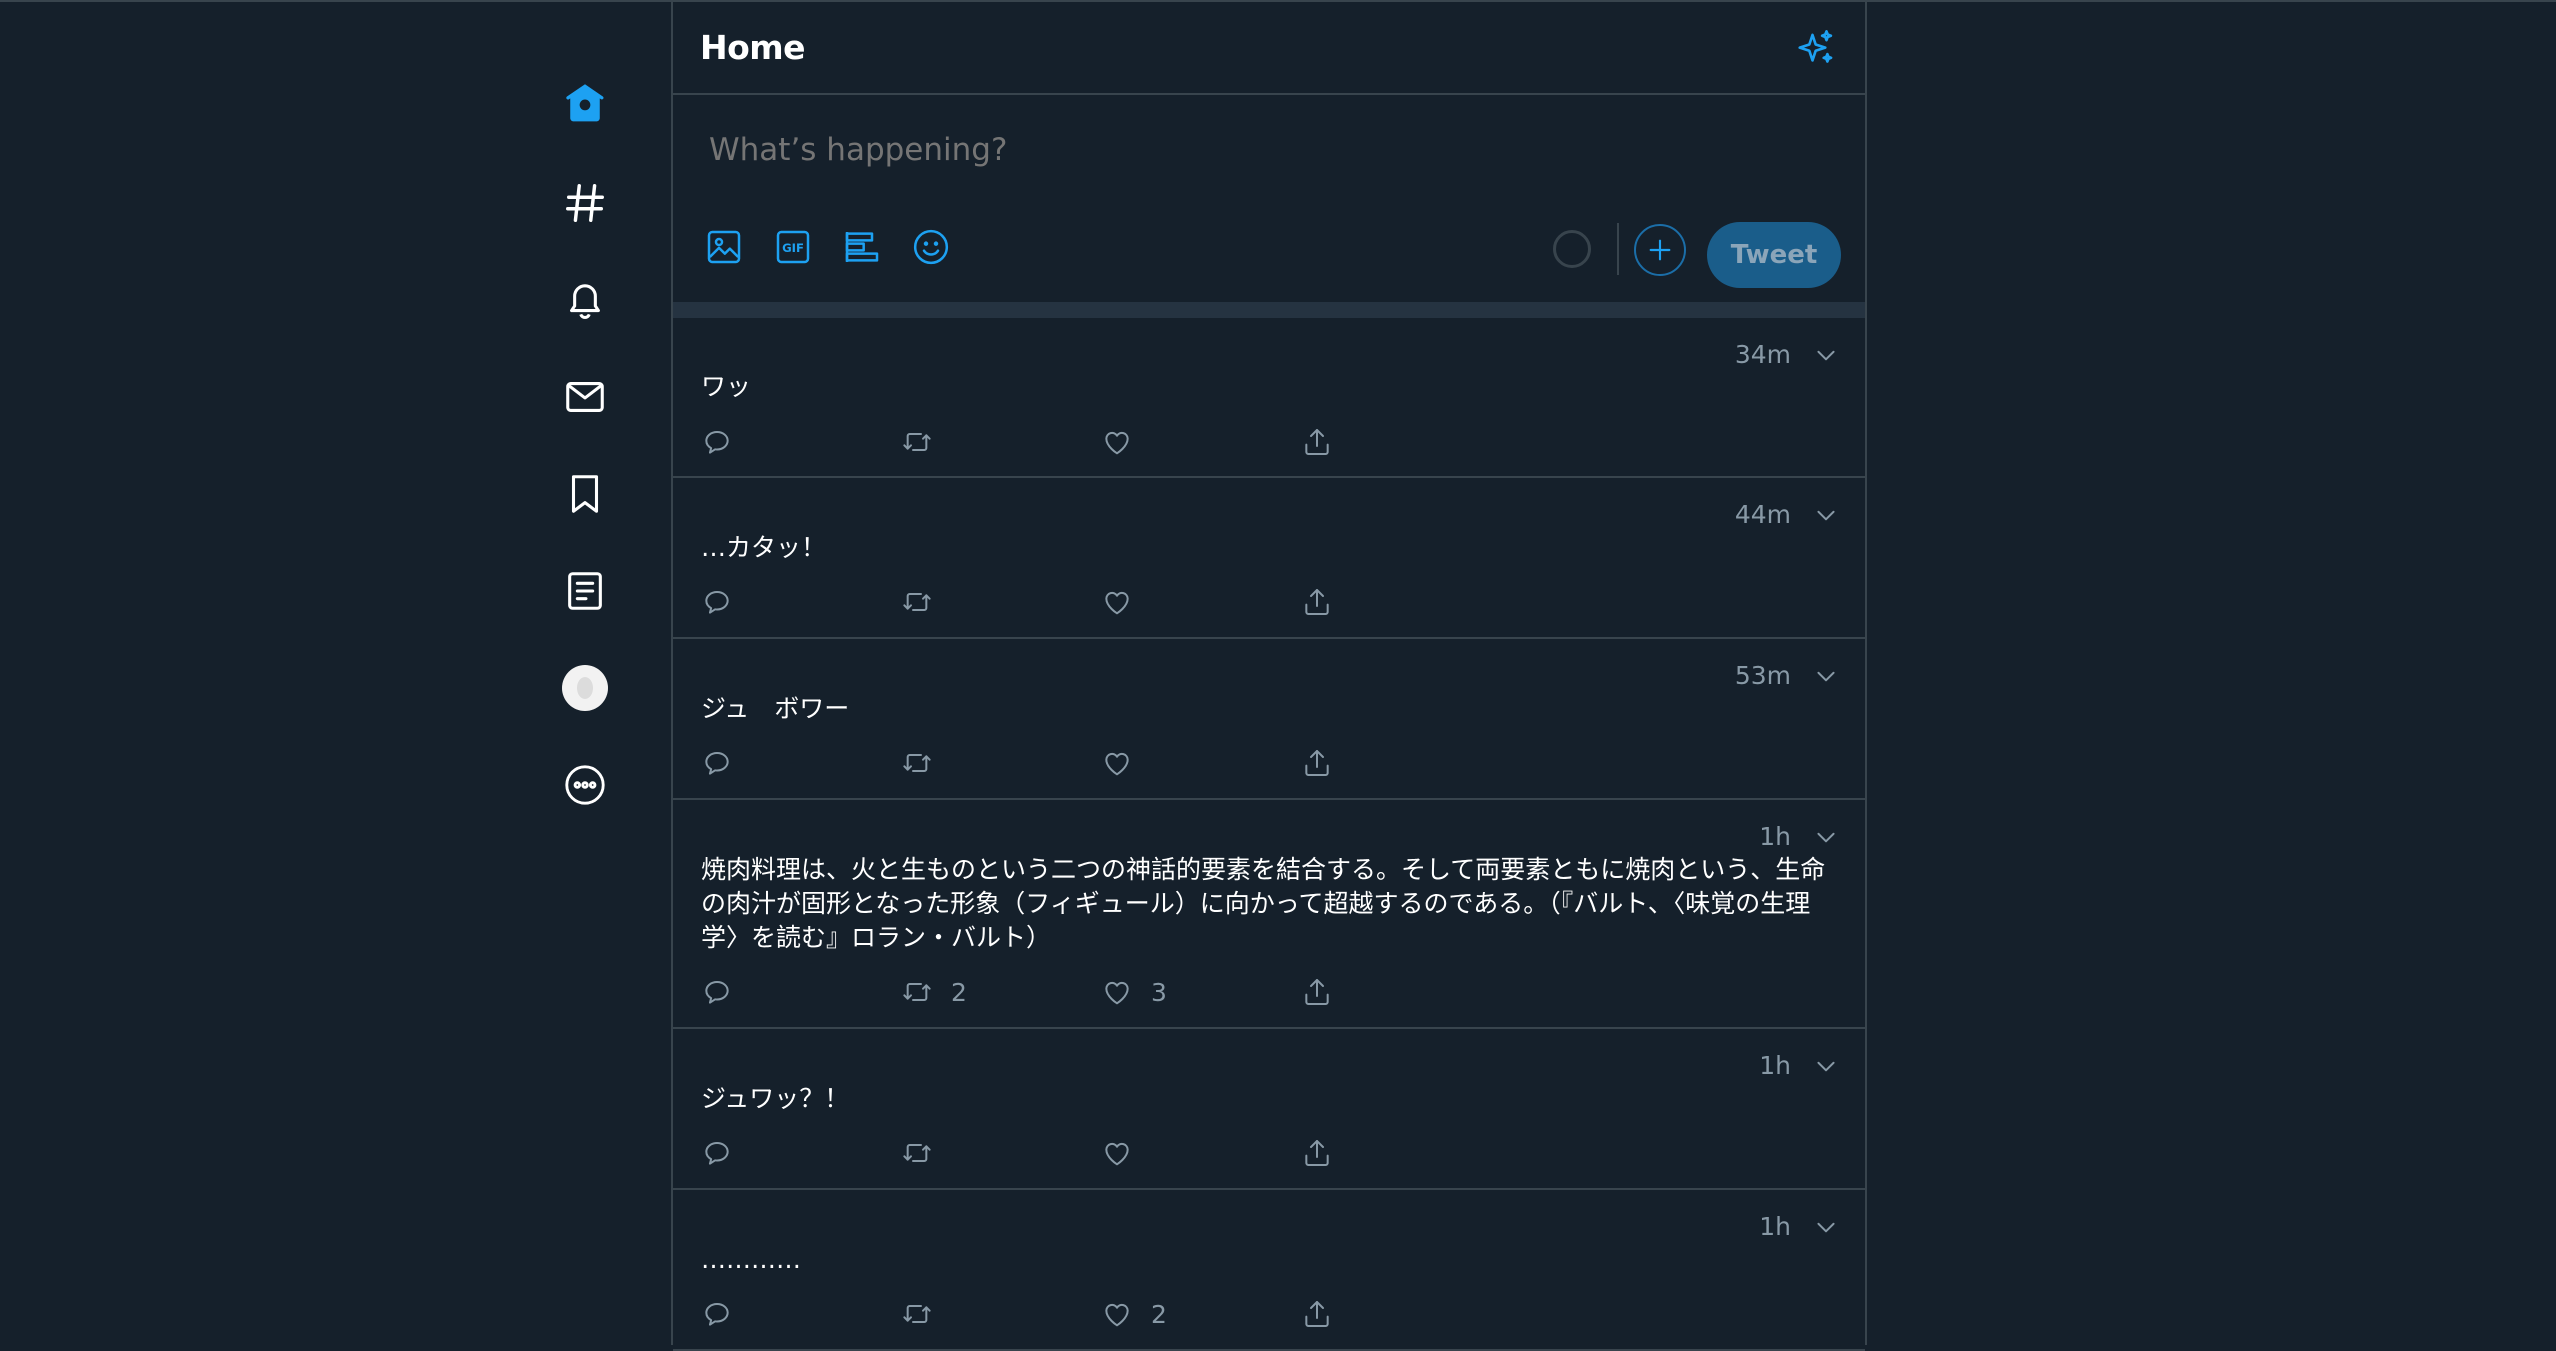 The image size is (2556, 1351). Describe the element at coordinates (1269, 558) in the screenshot. I see `tweet-row: 44m …カタッ！` at that location.